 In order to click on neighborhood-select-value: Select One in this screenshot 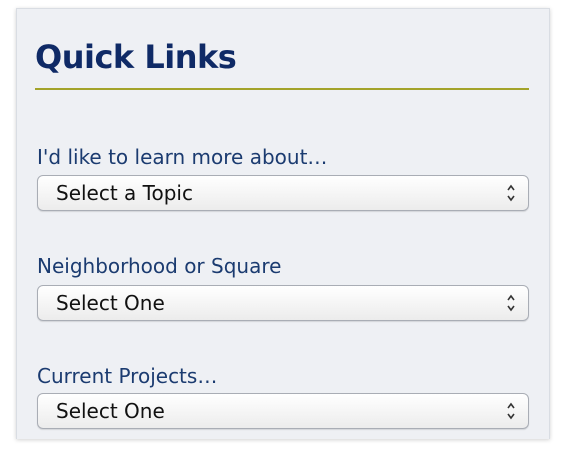, I will do `click(110, 303)`.